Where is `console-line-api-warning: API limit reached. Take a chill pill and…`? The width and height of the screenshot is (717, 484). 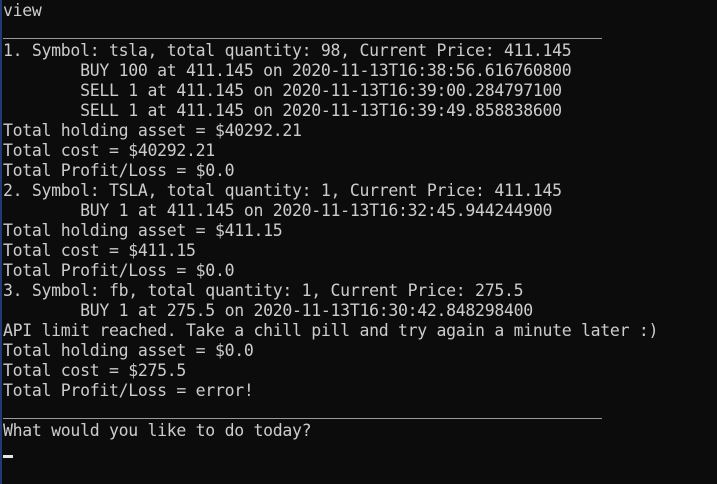
console-line-api-warning: API limit reached. Take a chill pill and… is located at coordinates (331, 330).